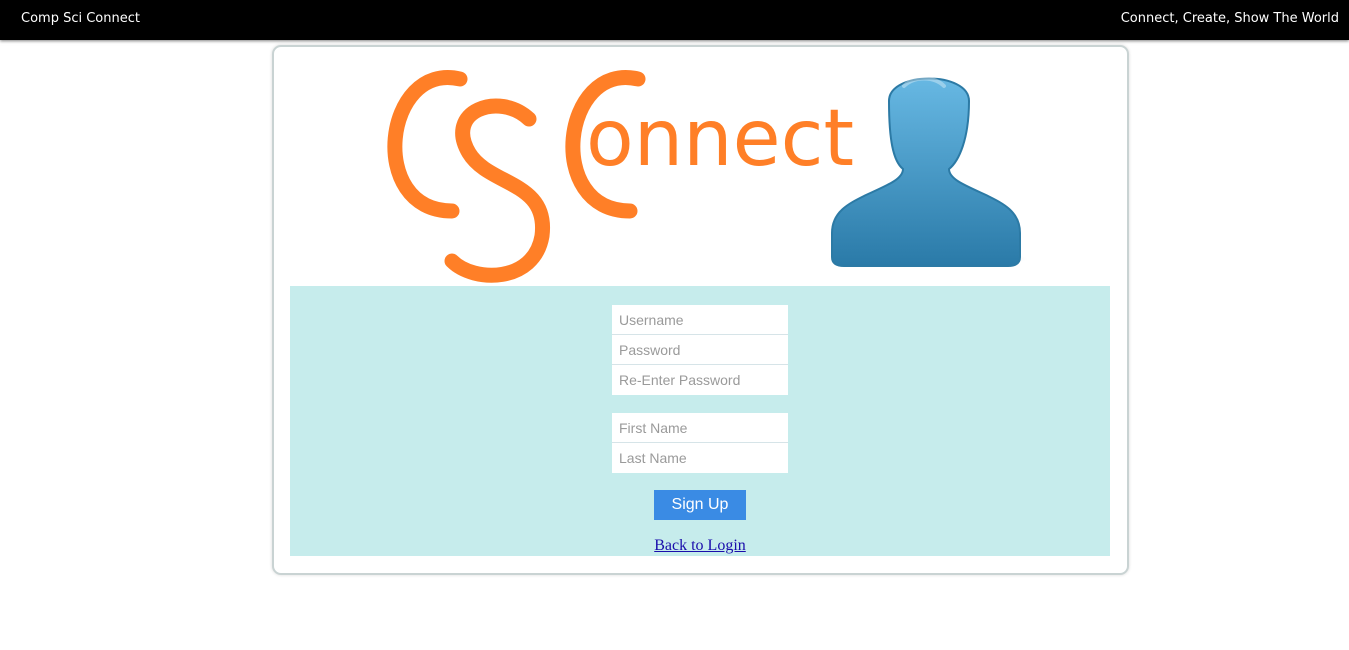  I want to click on username-field, so click(700, 320).